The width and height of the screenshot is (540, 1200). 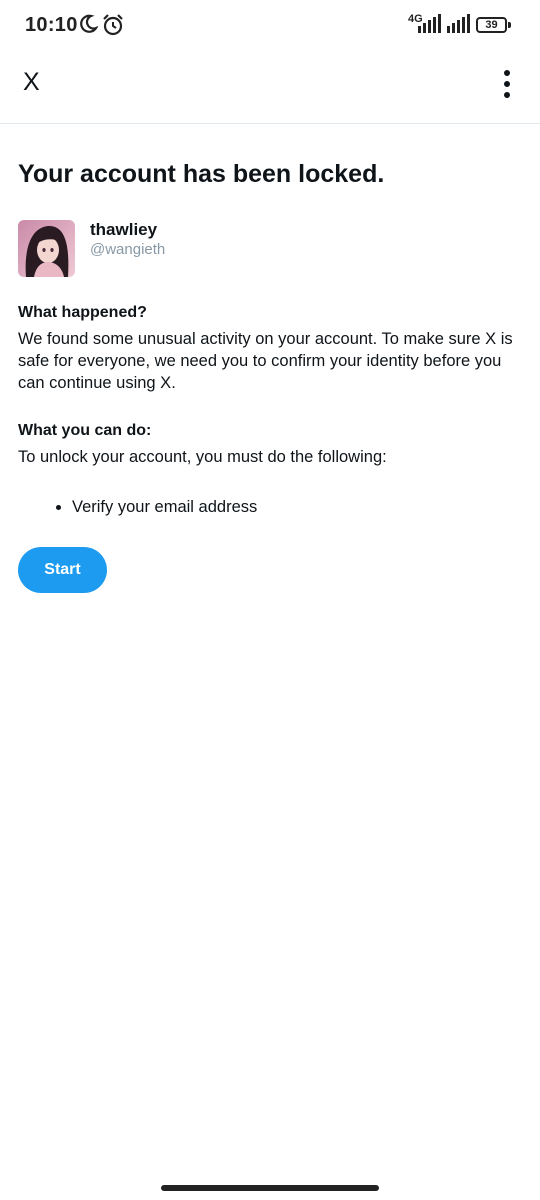 I want to click on x-logo: X, so click(x=31, y=82).